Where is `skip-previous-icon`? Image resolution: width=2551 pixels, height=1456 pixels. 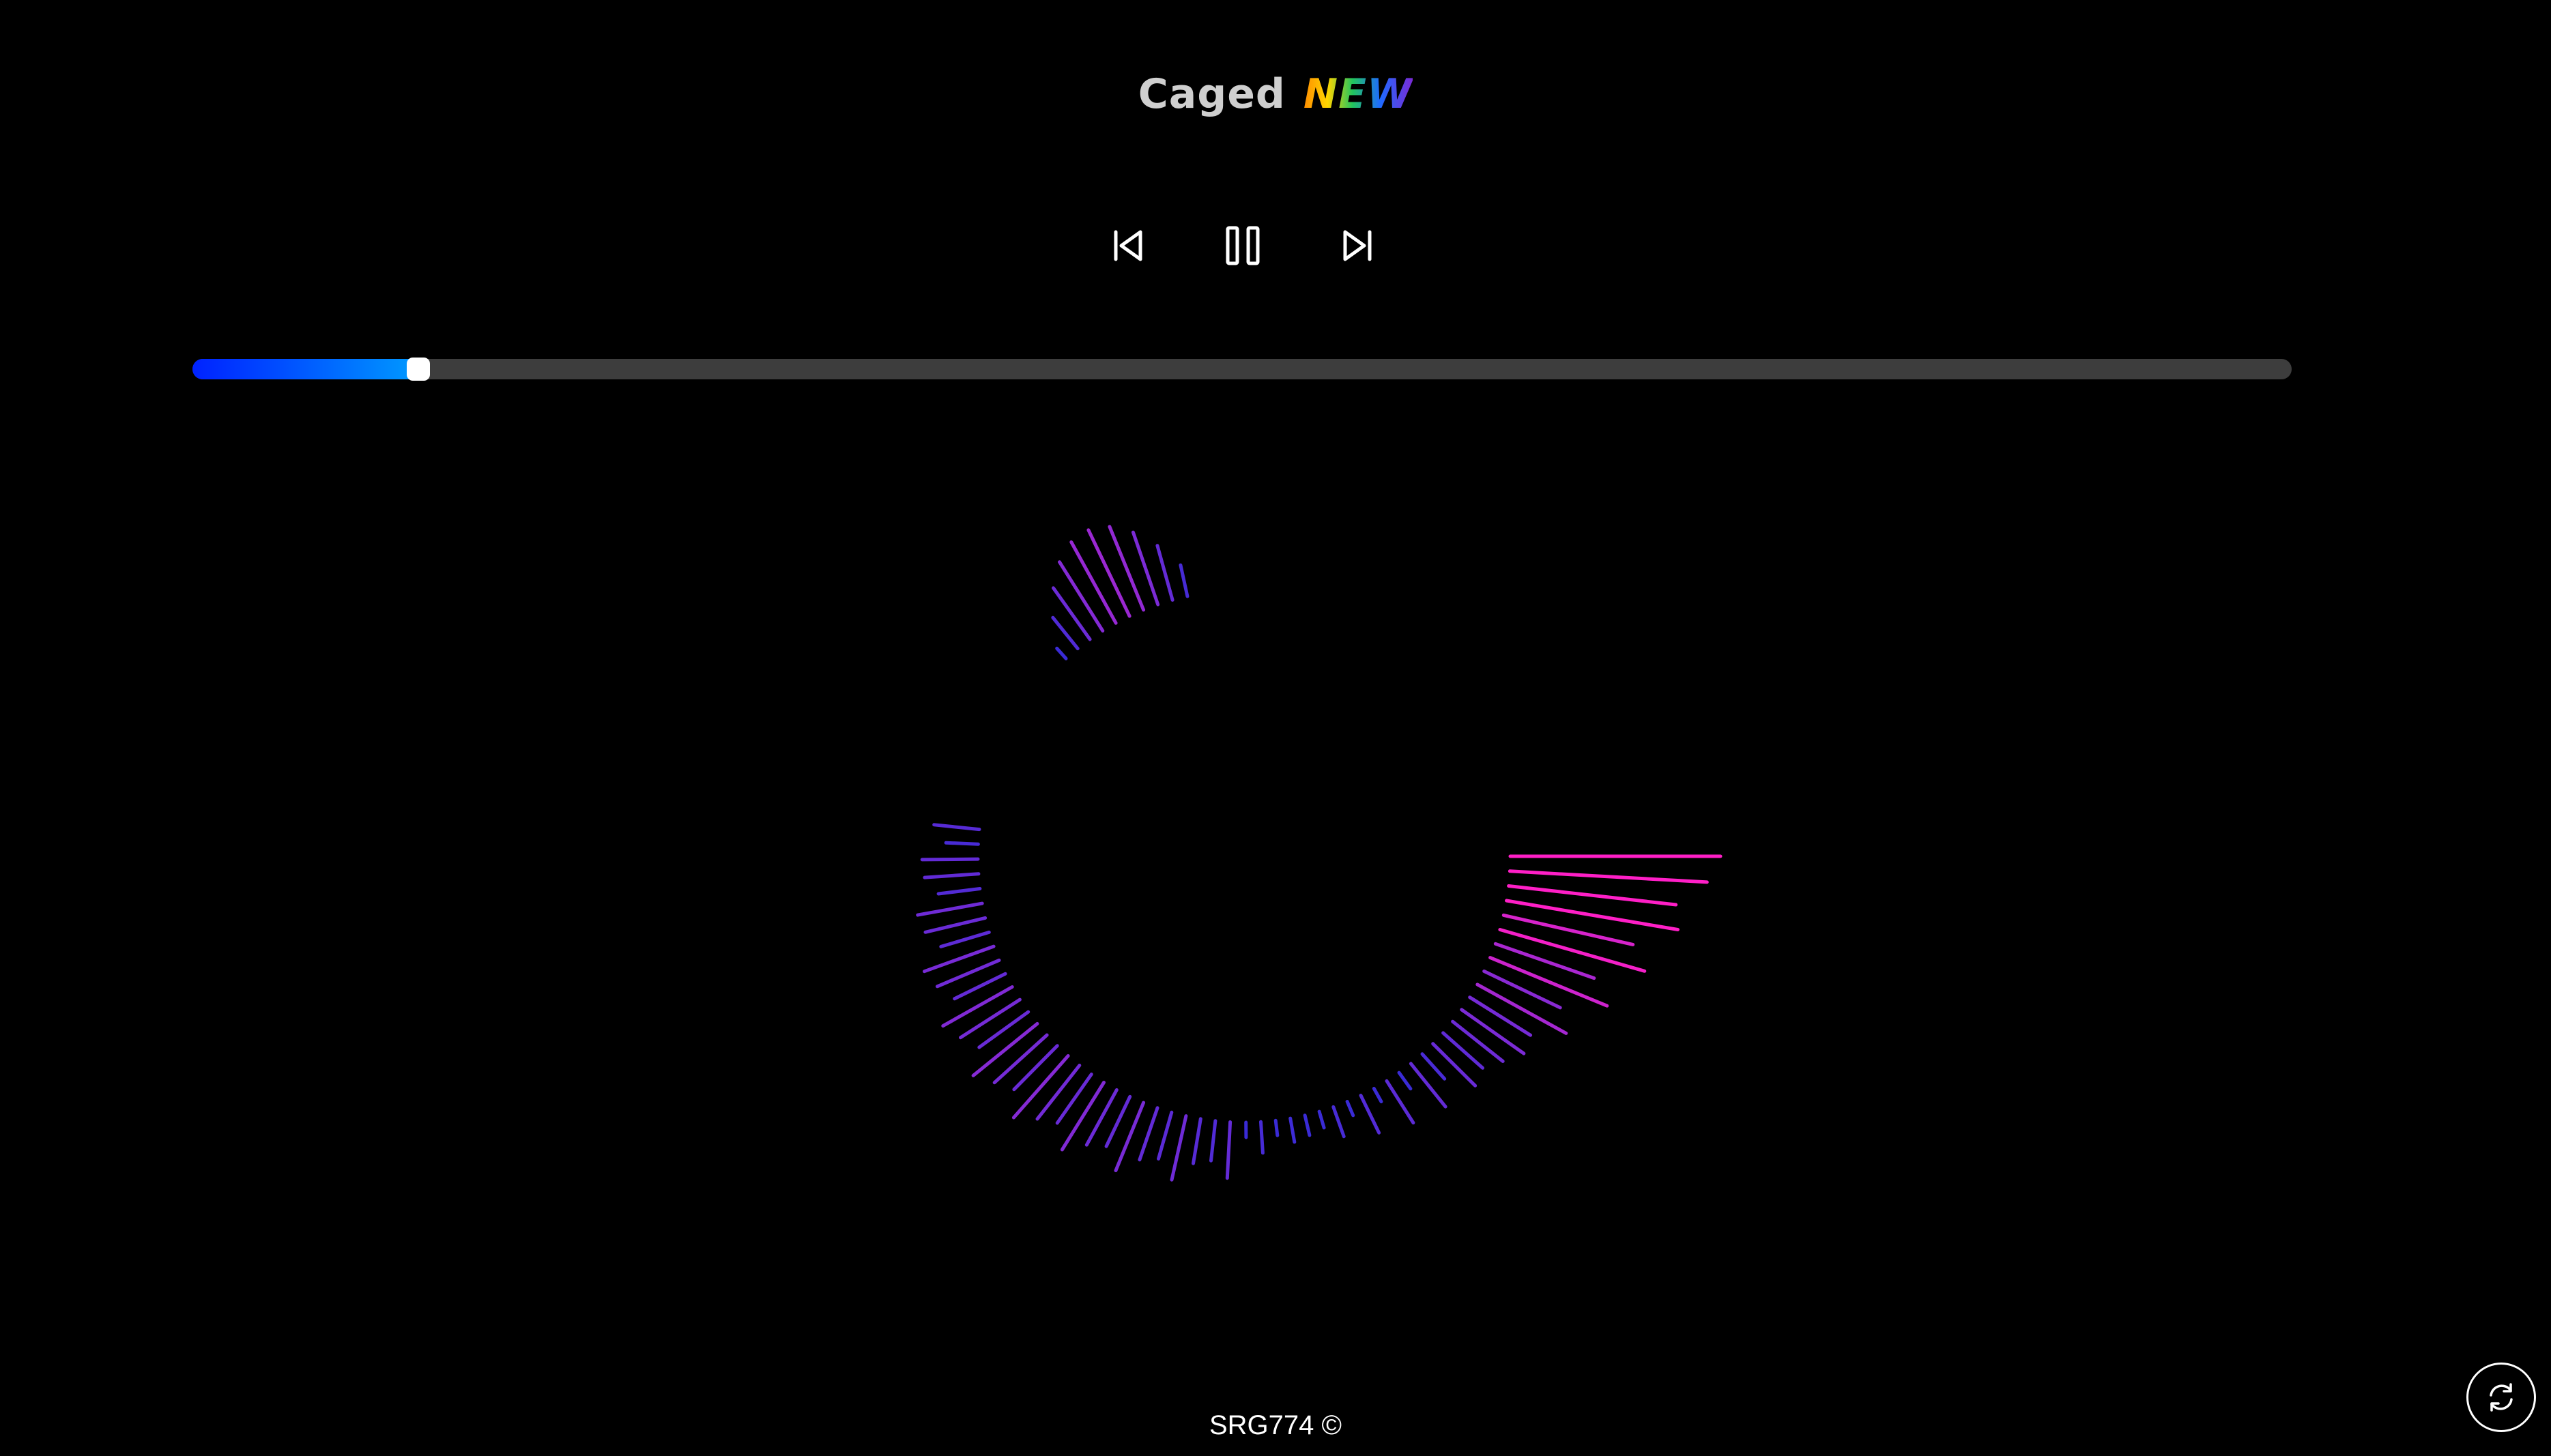 skip-previous-icon is located at coordinates (1128, 245).